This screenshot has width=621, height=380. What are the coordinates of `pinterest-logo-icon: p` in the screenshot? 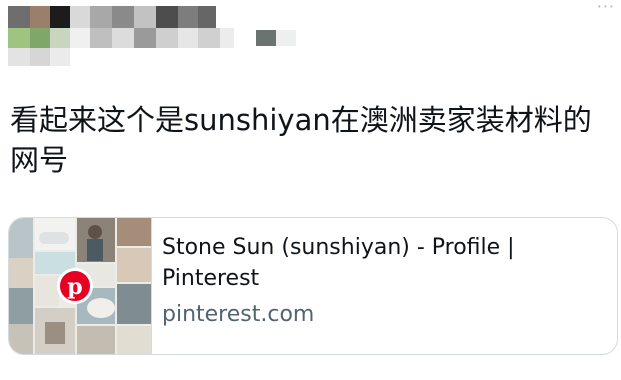 It's located at (75, 286).